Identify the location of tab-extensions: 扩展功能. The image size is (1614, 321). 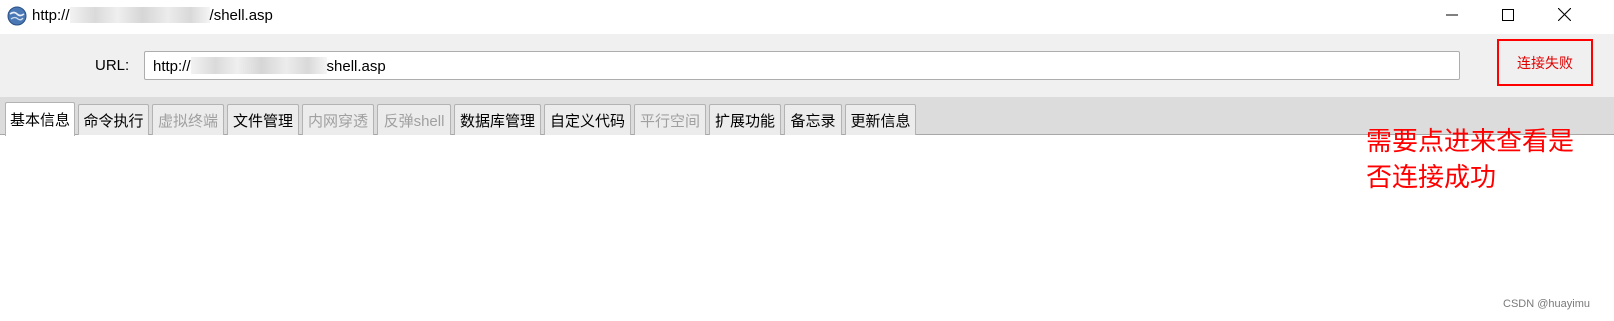
(745, 119).